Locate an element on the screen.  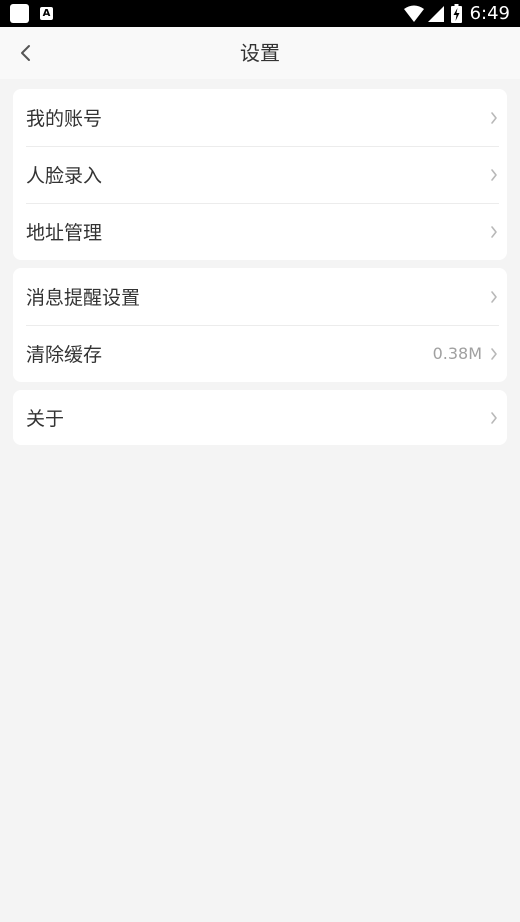
page-title: 设置 is located at coordinates (260, 53).